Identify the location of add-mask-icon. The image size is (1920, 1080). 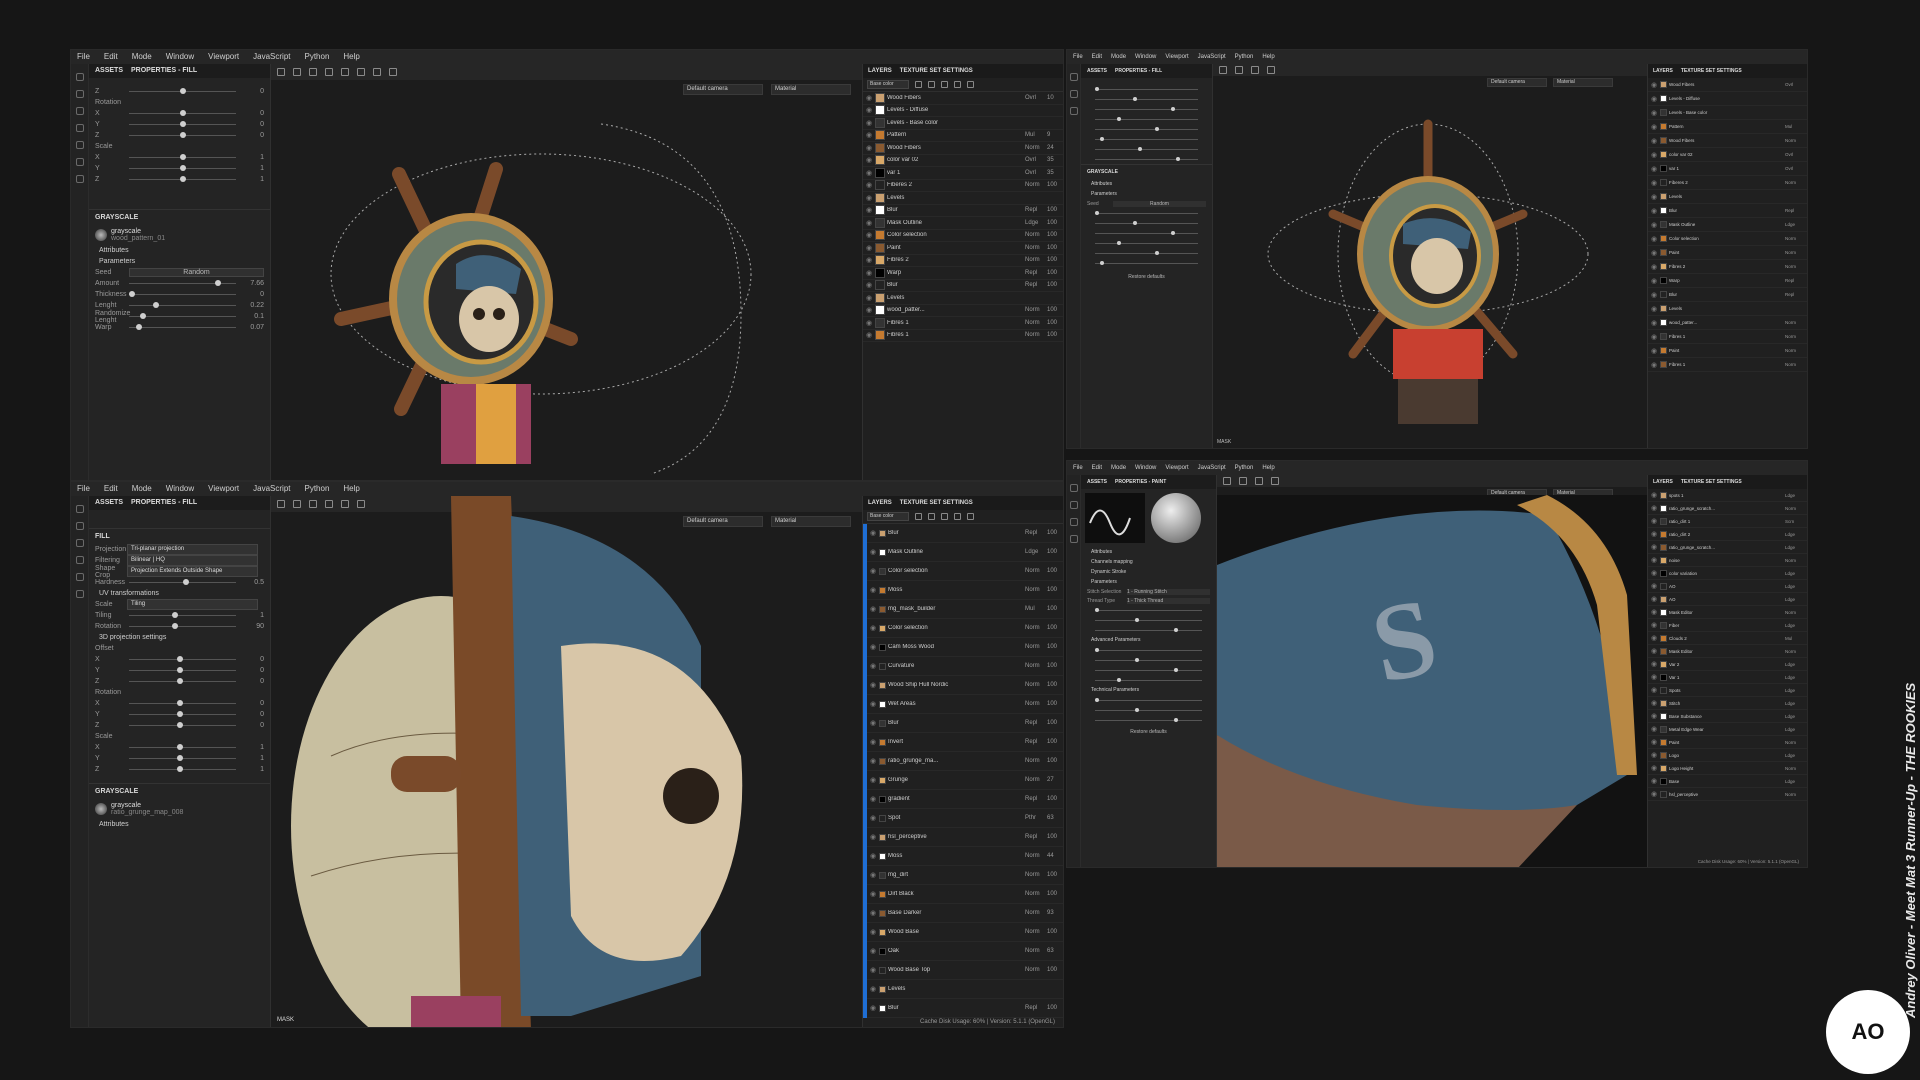
(944, 84).